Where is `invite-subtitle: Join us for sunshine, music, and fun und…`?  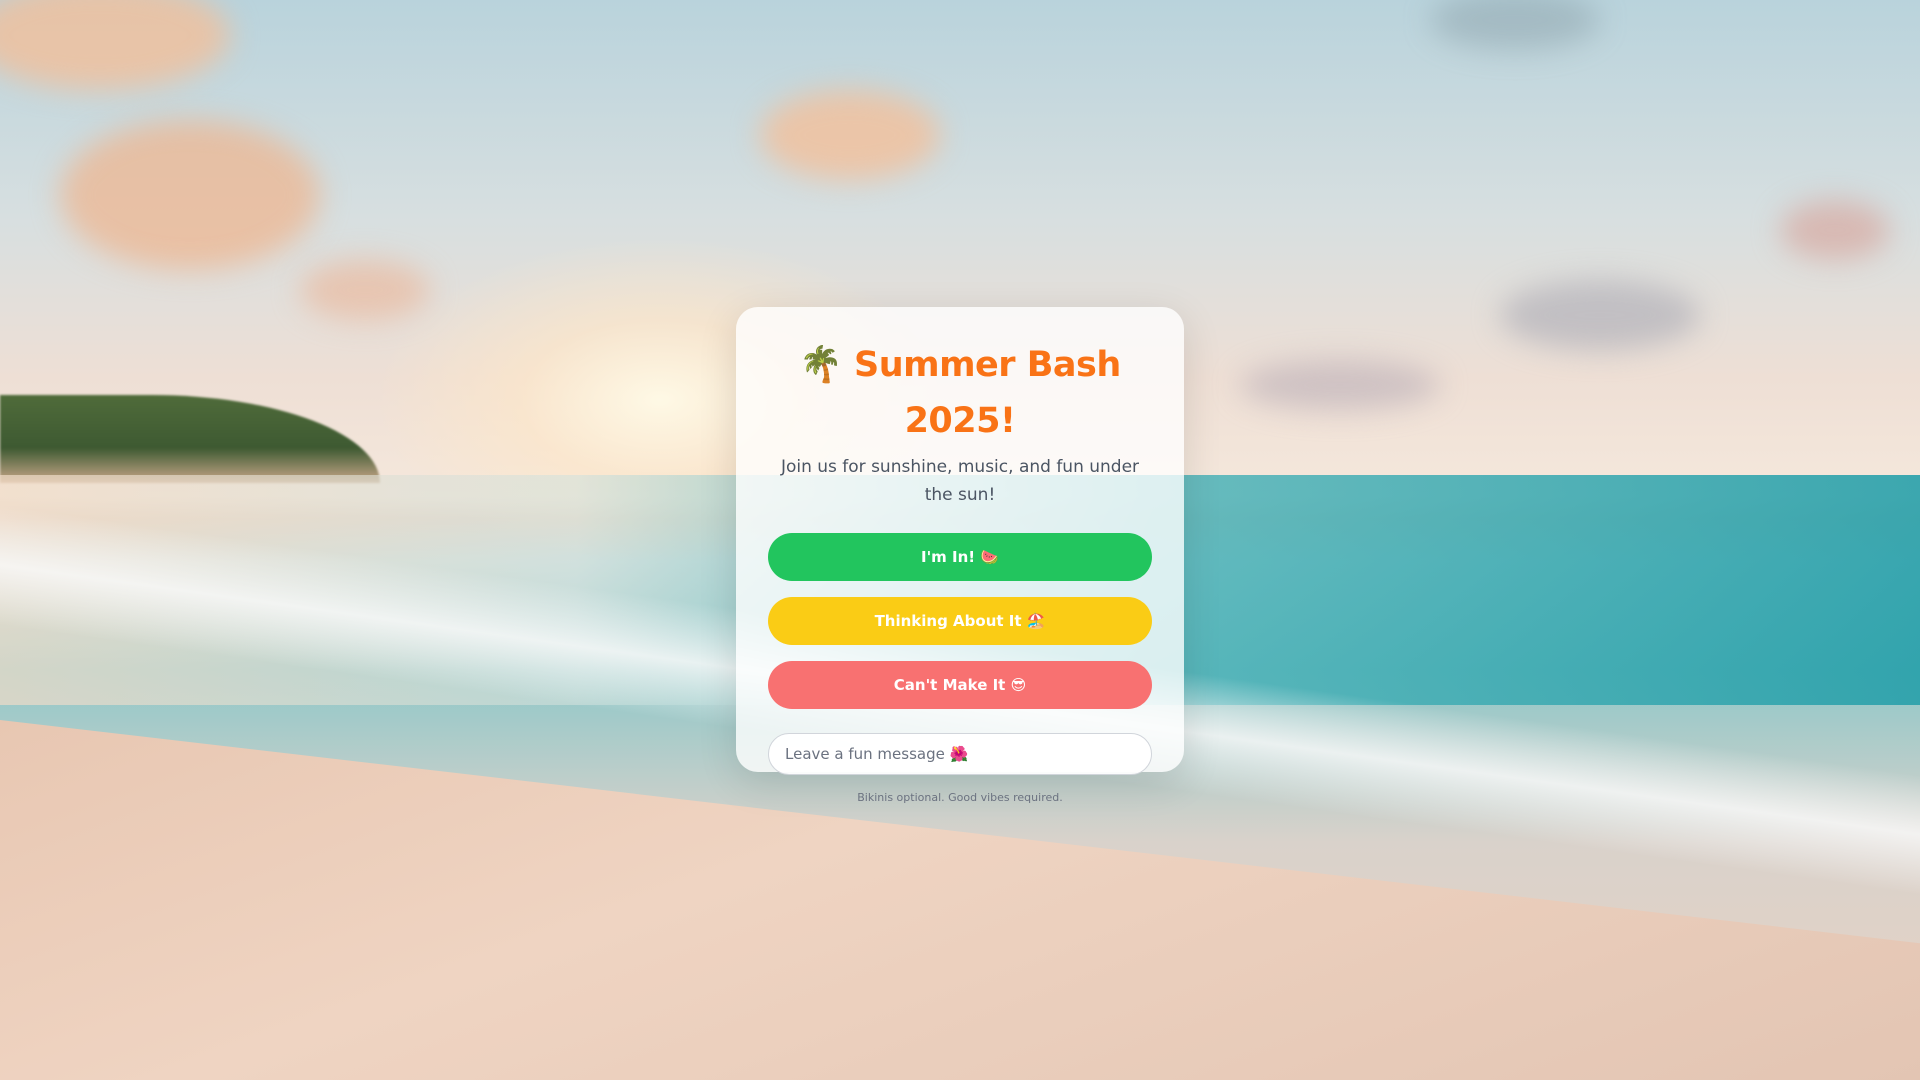
invite-subtitle: Join us for sunshine, music, and fun und… is located at coordinates (960, 481).